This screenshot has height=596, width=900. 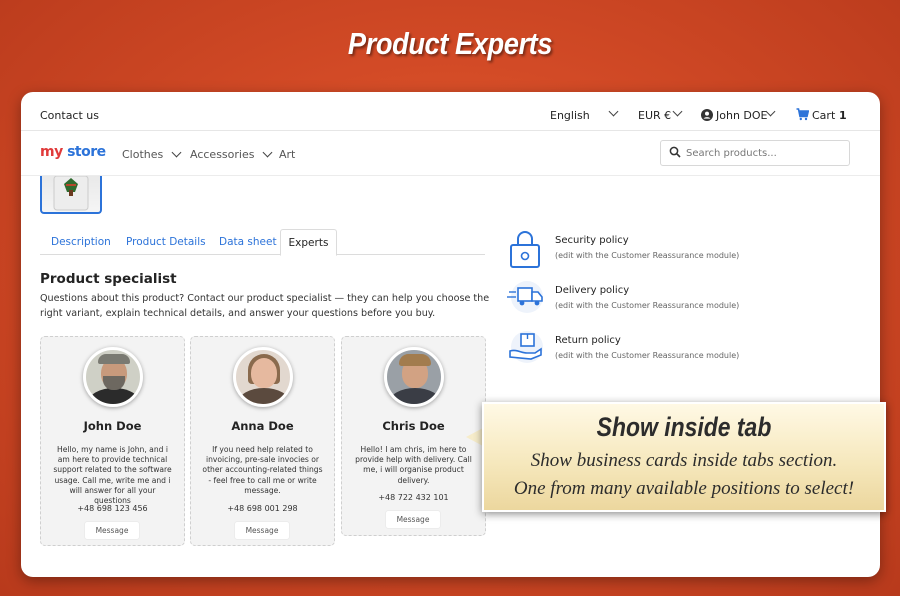 What do you see at coordinates (112, 426) in the screenshot?
I see `expert-name: John Doe` at bounding box center [112, 426].